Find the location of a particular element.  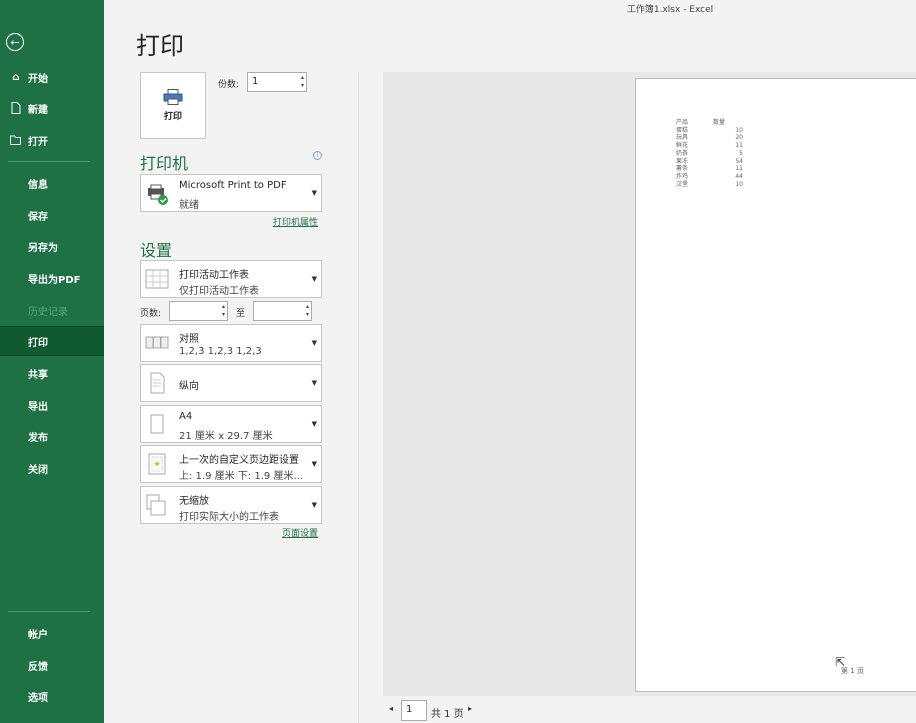

nav-item-label: 帐户 is located at coordinates (38, 635).